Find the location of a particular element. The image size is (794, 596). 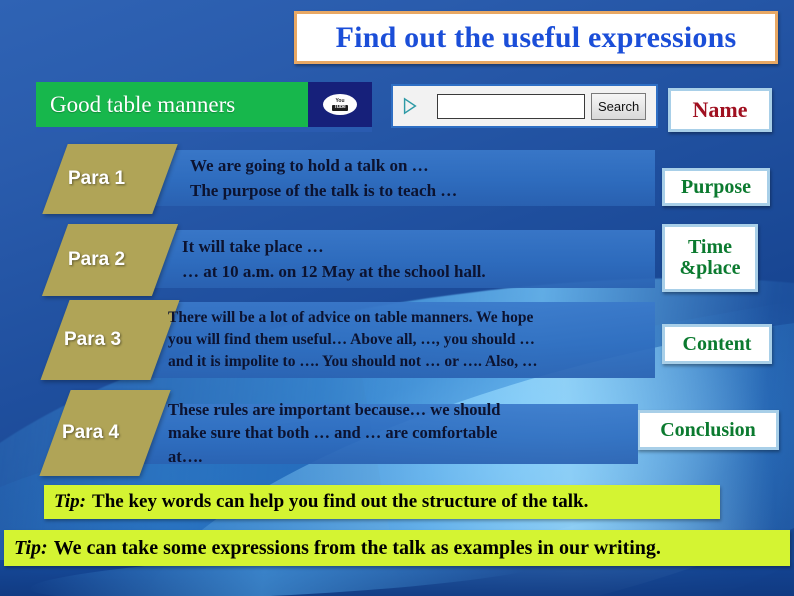

chip-time-line2: &place is located at coordinates (710, 268).